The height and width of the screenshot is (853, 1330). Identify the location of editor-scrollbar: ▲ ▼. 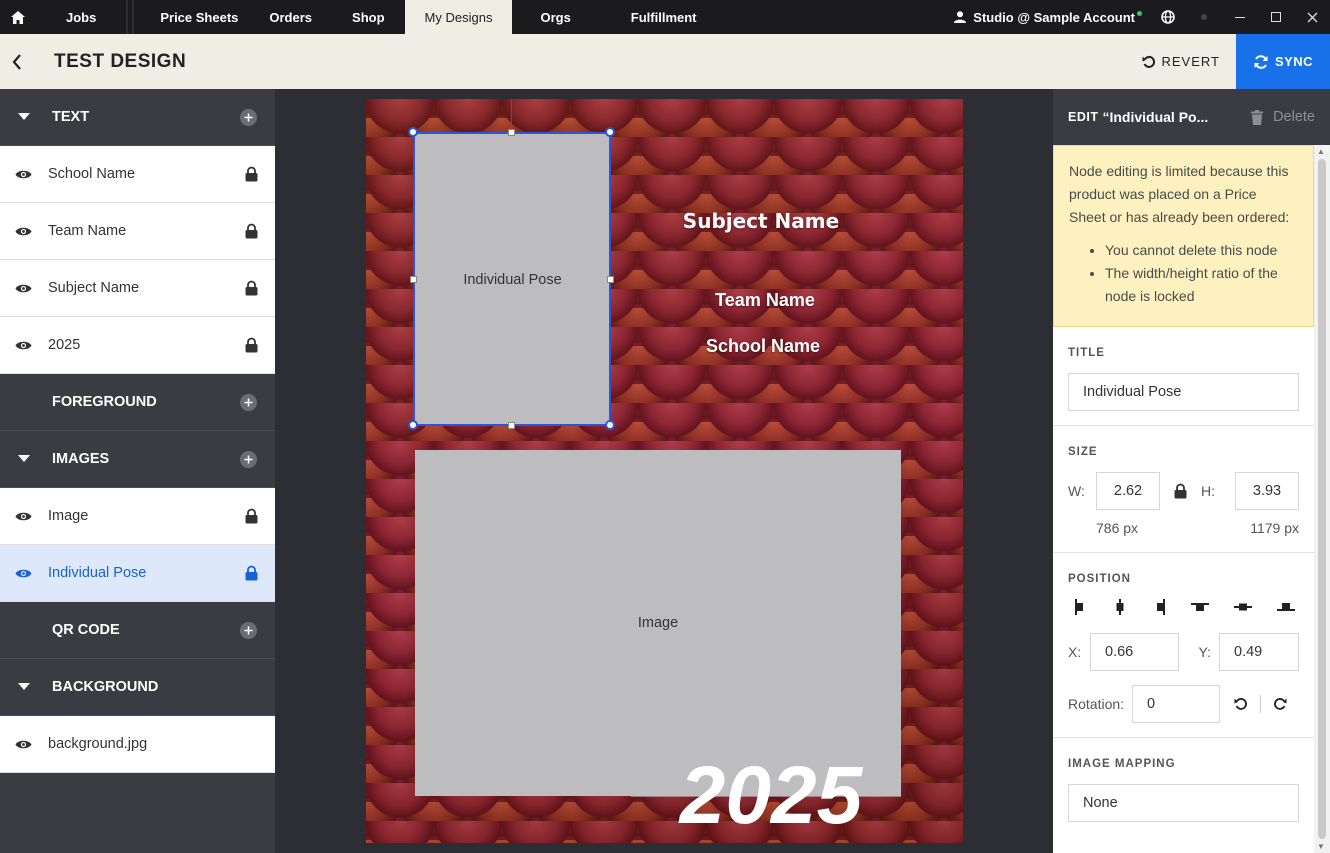
(1322, 499).